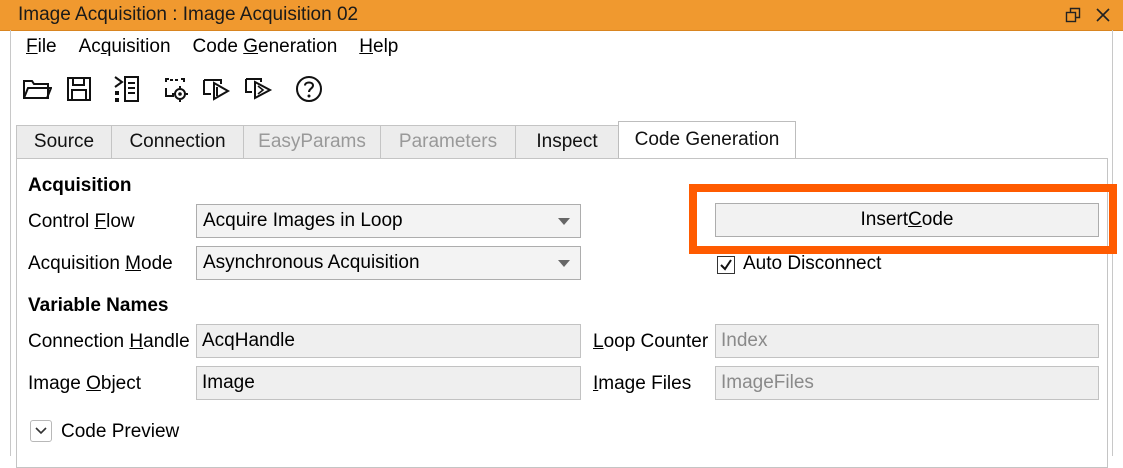 The height and width of the screenshot is (468, 1123). I want to click on control-flow-label: Control Flow, so click(81, 222).